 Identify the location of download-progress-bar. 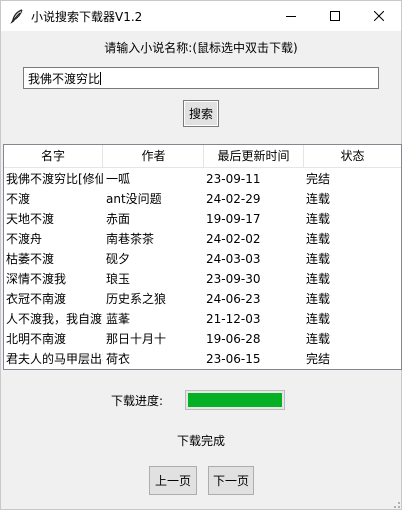
(235, 400).